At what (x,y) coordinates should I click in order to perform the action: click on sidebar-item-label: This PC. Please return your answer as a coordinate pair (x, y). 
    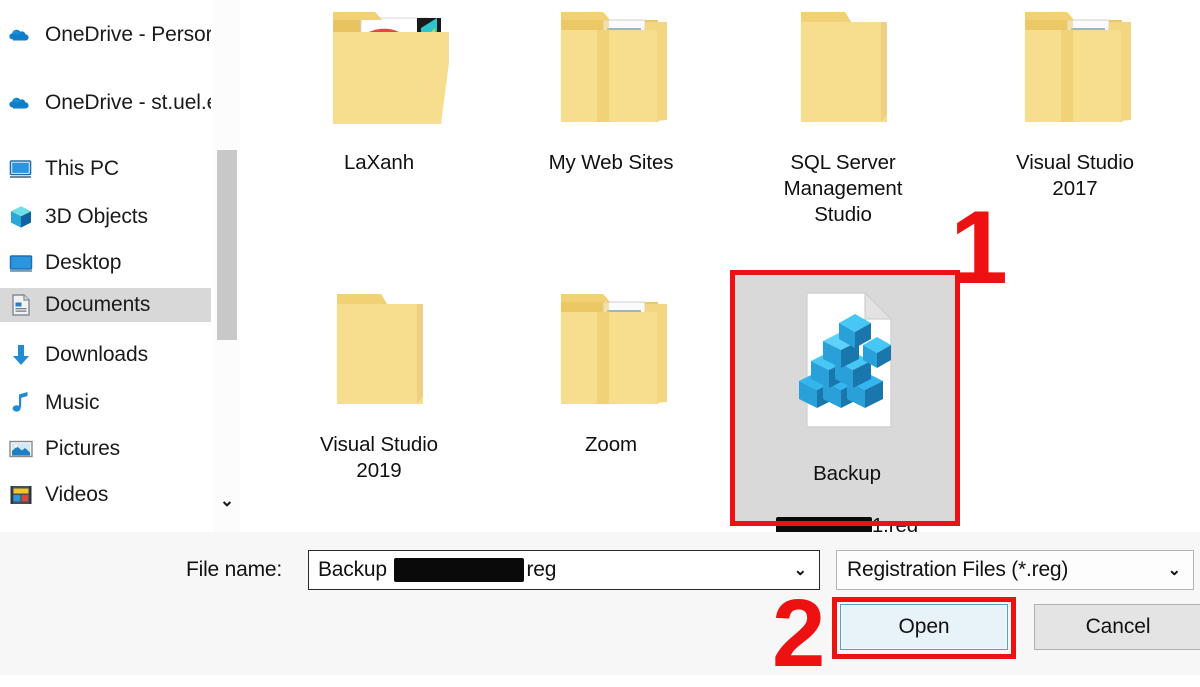
    Looking at the image, I should click on (82, 168).